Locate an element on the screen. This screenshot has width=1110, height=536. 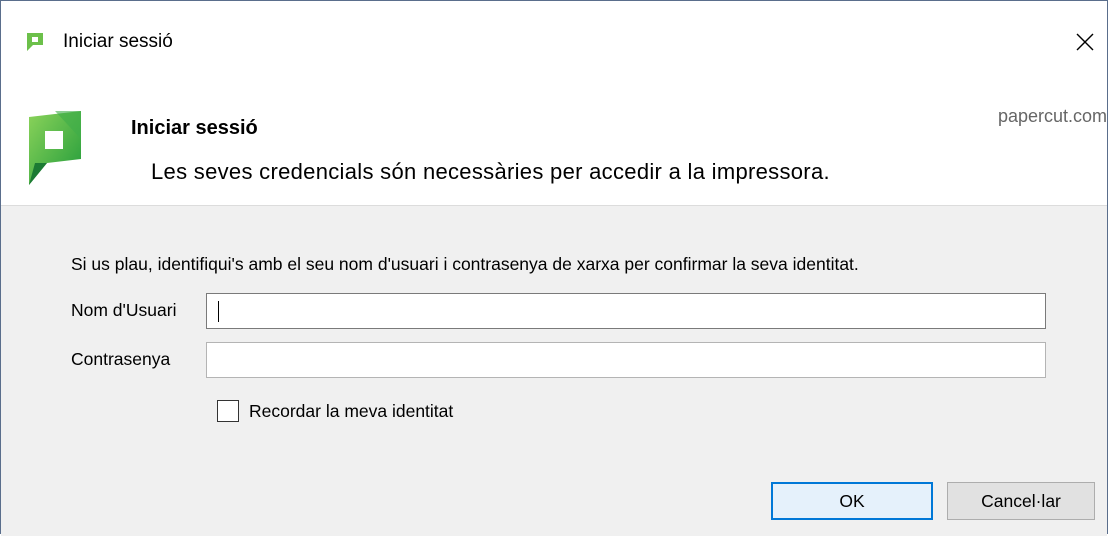
close-button is located at coordinates (1085, 42).